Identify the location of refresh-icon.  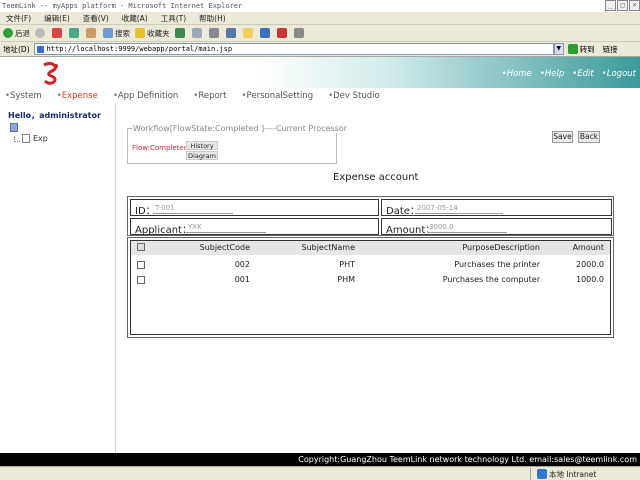
(74, 33).